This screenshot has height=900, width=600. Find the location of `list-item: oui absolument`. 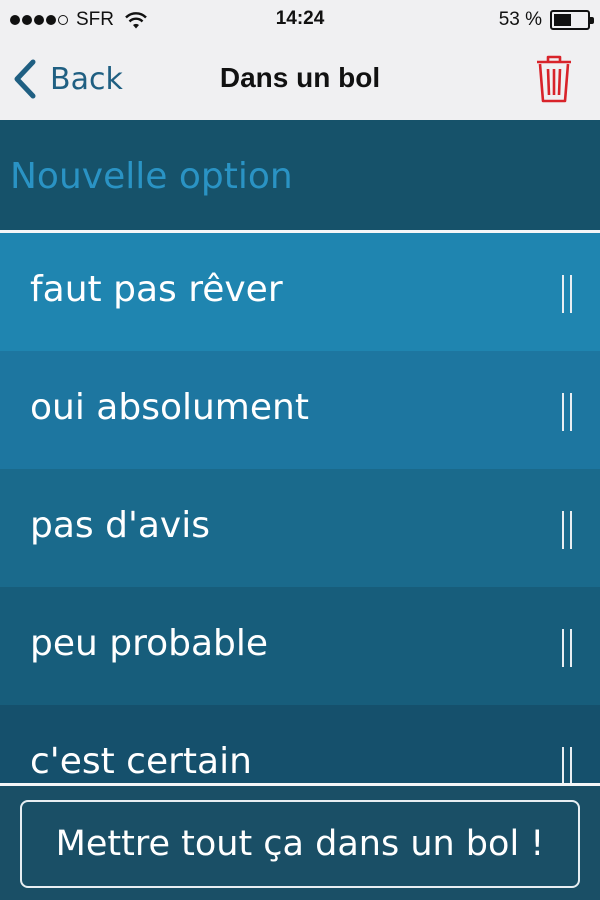

list-item: oui absolument is located at coordinates (300, 410).